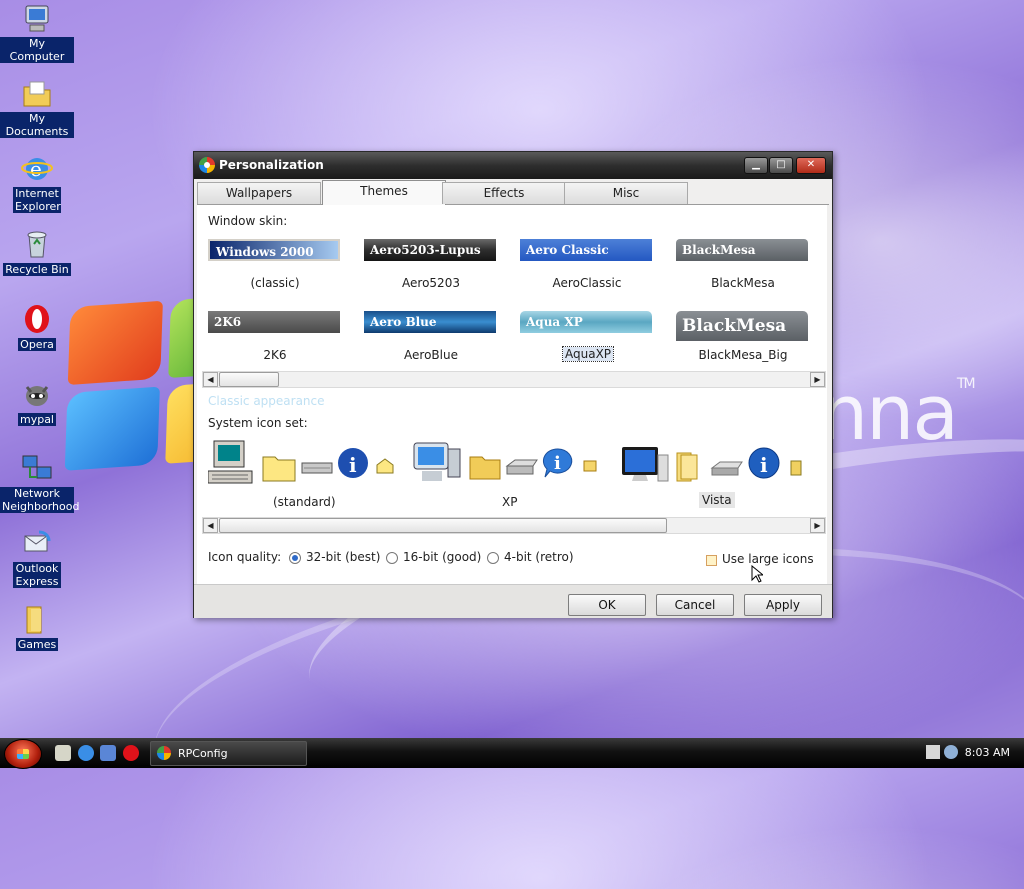 The image size is (1024, 889). Describe the element at coordinates (40, 500) in the screenshot. I see `desktop-icon-label: Network Neighborhood` at that location.